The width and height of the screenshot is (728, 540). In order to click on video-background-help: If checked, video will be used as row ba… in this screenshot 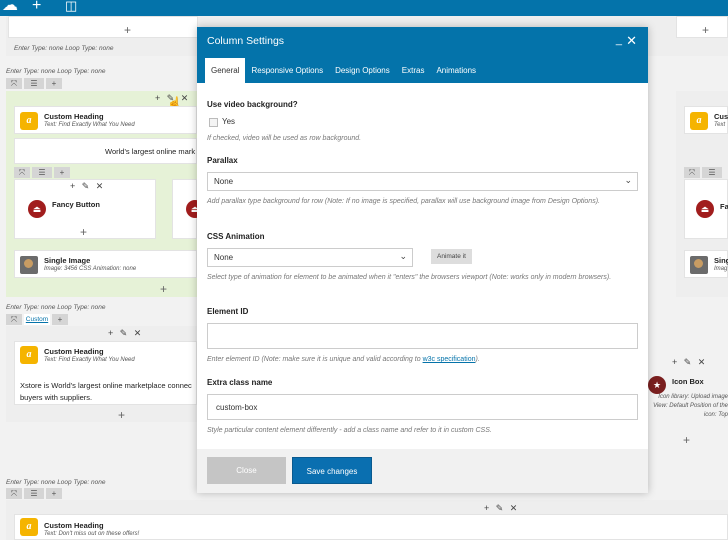, I will do `click(284, 138)`.